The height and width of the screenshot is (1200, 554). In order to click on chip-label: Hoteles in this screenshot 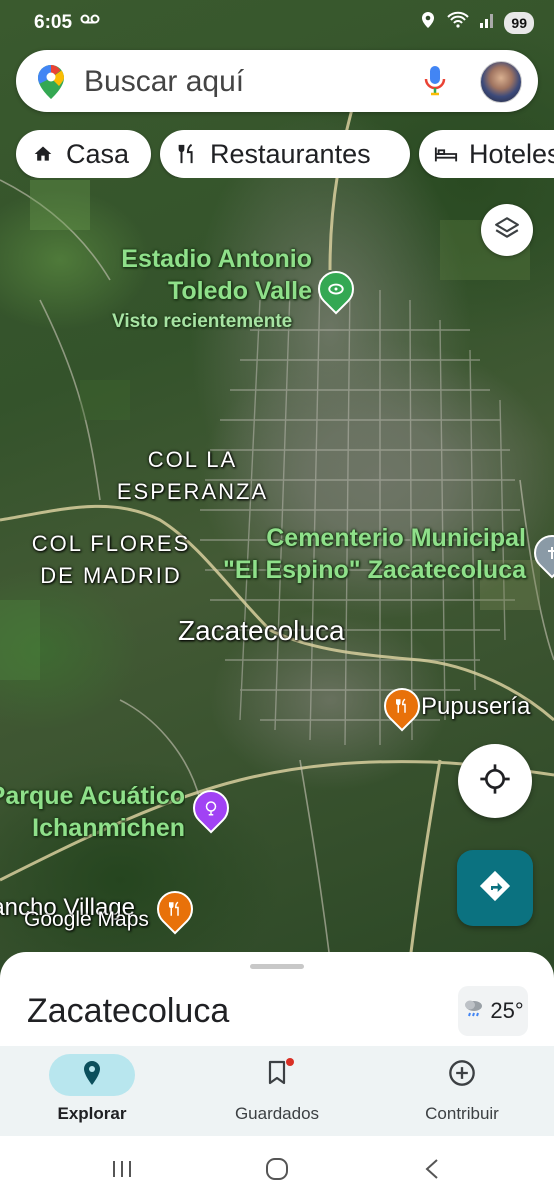, I will do `click(511, 153)`.